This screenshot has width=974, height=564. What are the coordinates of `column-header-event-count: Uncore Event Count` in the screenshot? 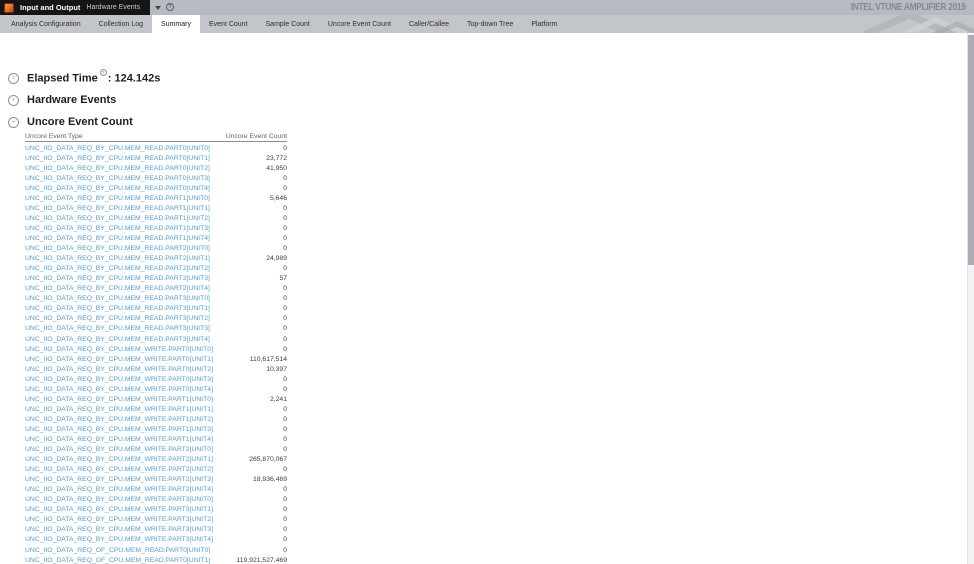 It's located at (256, 136).